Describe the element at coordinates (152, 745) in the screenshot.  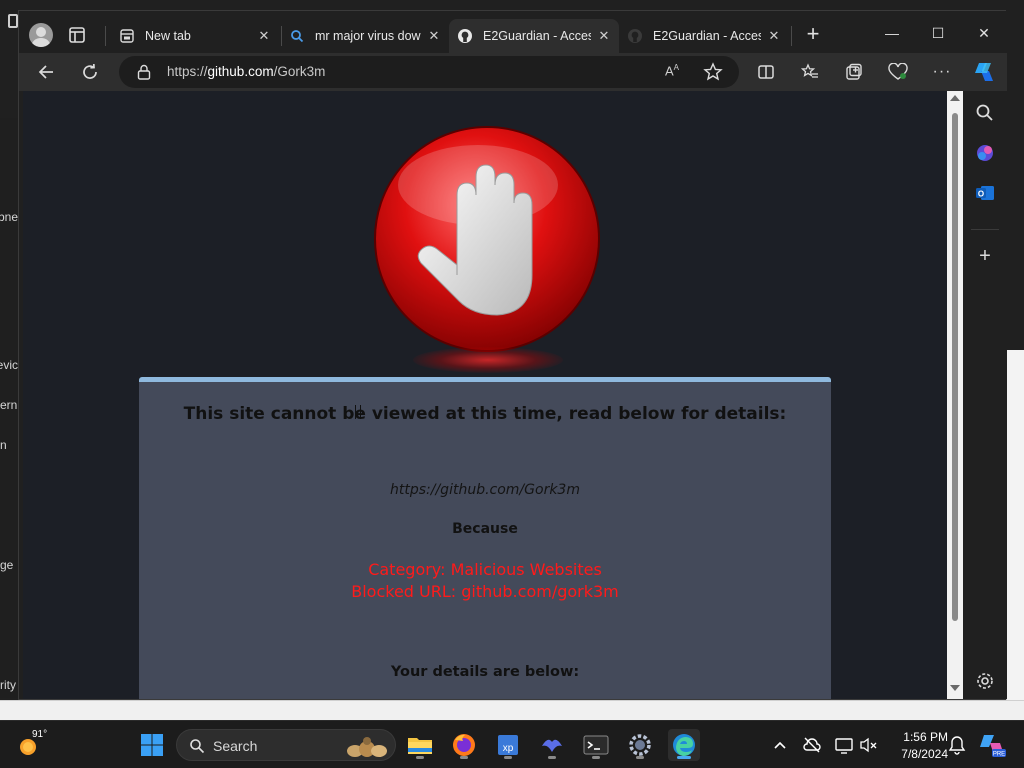
I see `start-button` at that location.